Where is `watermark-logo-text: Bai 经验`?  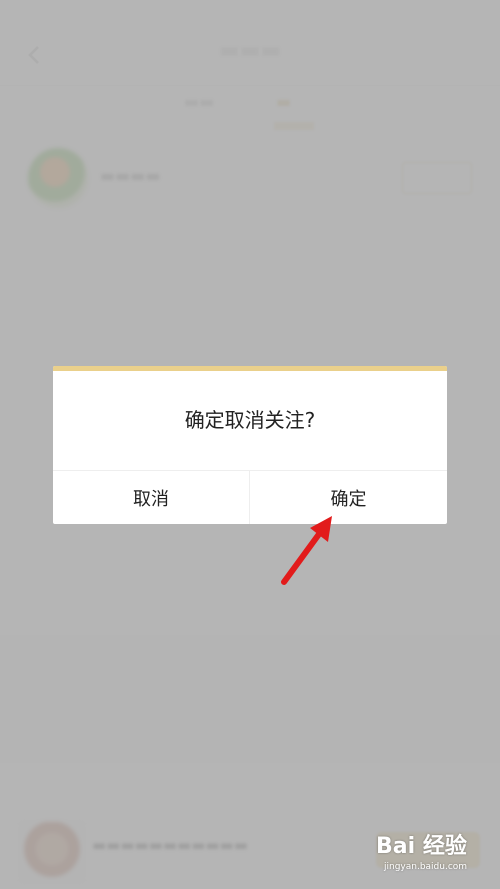 watermark-logo-text: Bai 经验 is located at coordinates (421, 846).